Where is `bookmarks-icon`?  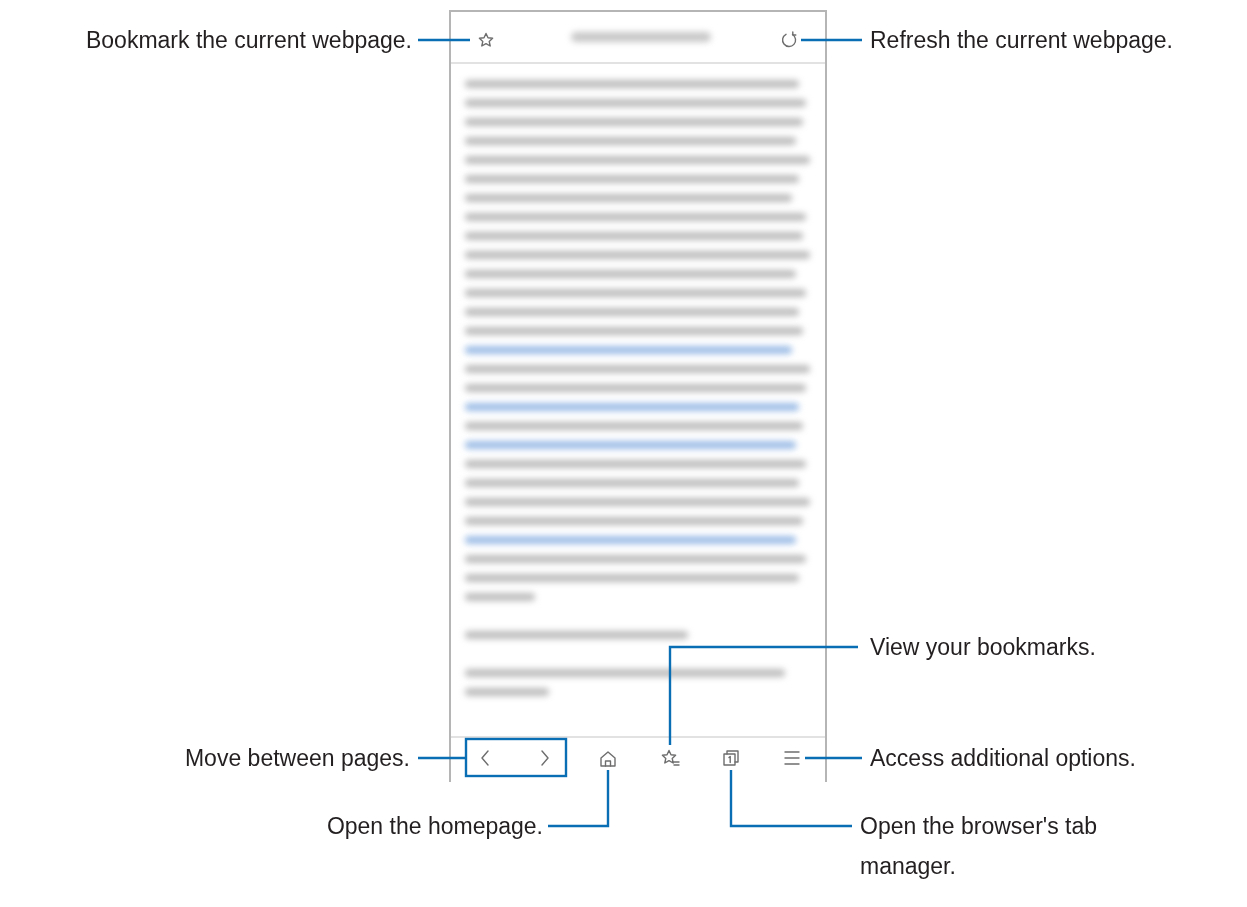 bookmarks-icon is located at coordinates (670, 758).